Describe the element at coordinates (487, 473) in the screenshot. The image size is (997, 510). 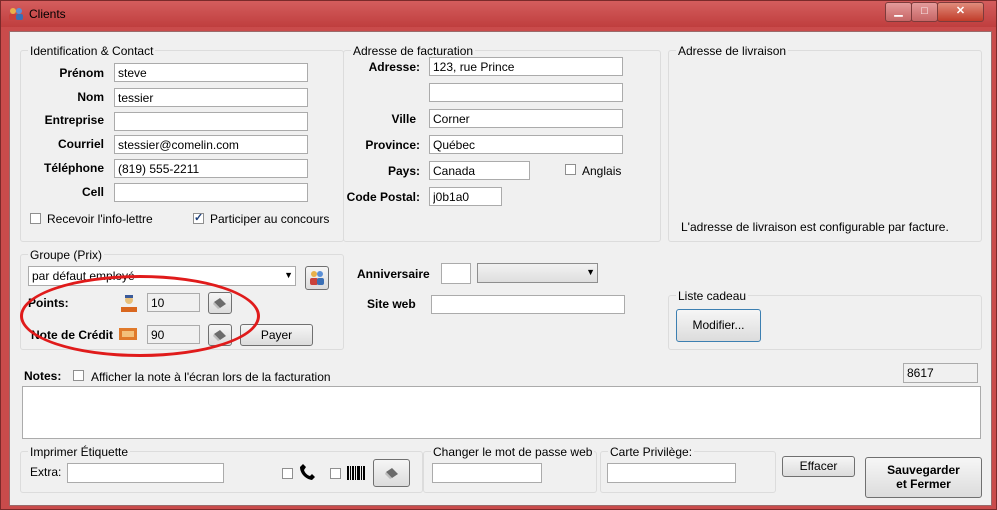
I see `mot-de-passe-field` at that location.